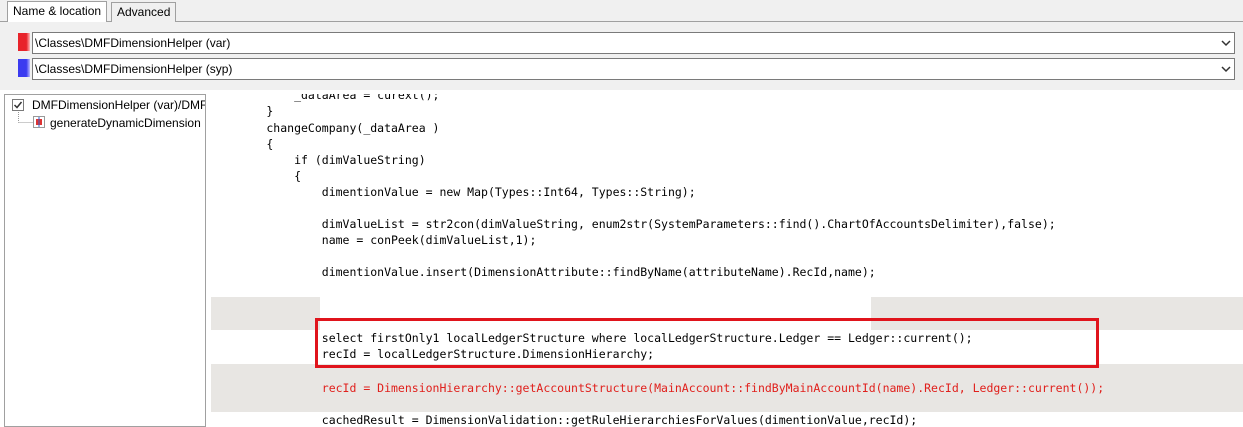 This screenshot has width=1243, height=427. Describe the element at coordinates (633, 69) in the screenshot. I see `second-version-dropdown: \Classes\DMFDimensionHelper (syp)` at that location.